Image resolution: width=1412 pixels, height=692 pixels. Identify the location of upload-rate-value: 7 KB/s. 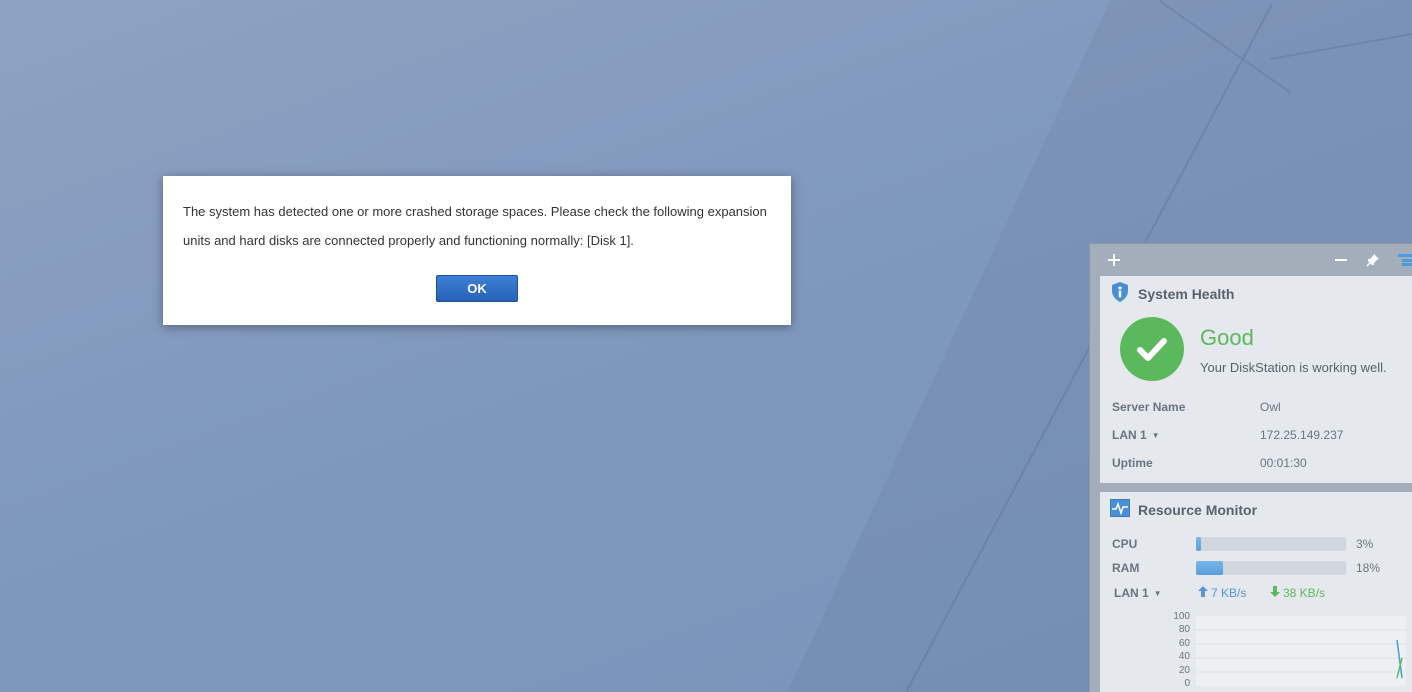
(1229, 593).